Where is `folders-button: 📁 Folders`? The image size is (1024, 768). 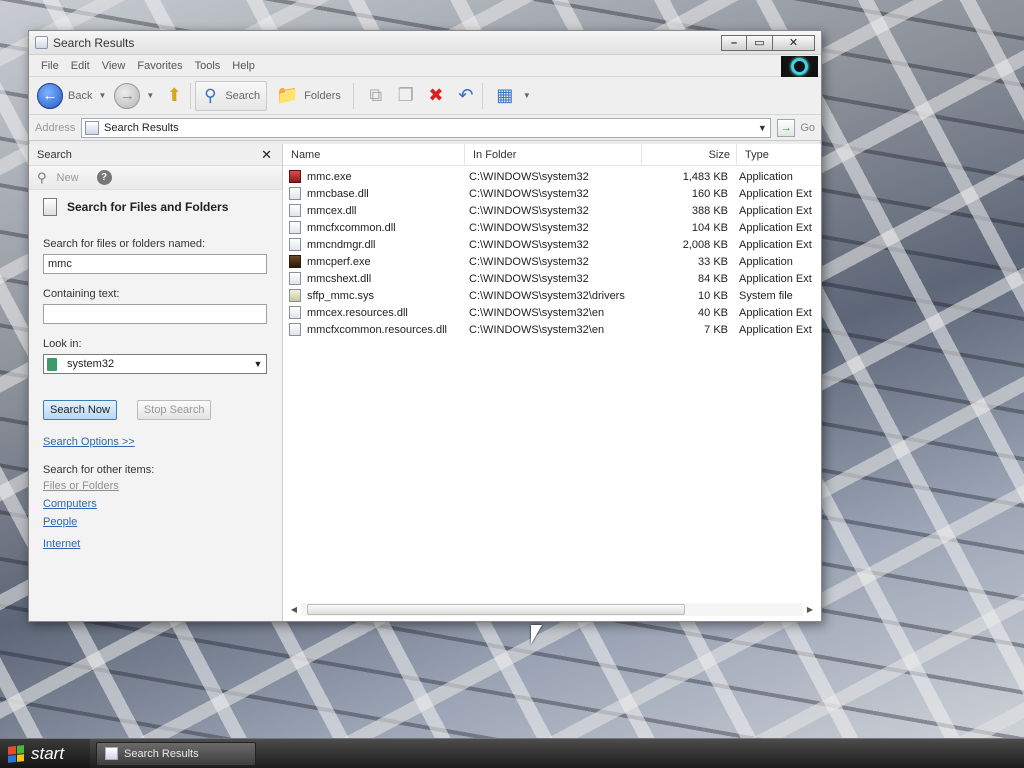
folders-button: 📁 Folders is located at coordinates (308, 96).